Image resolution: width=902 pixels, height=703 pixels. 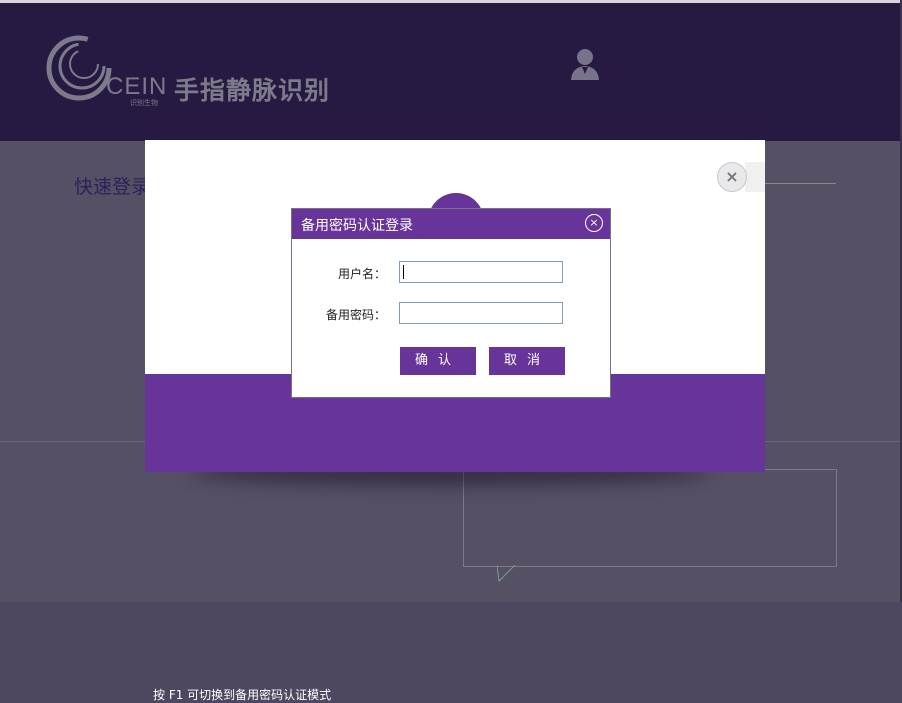 I want to click on dialog-title: 备用密码认证登录, so click(x=357, y=226).